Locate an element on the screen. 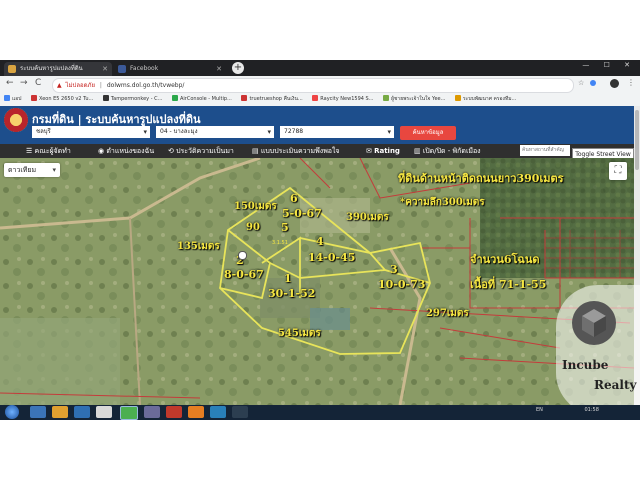 This screenshot has width=640, height=480. measurement-left-small: 90 is located at coordinates (253, 227).